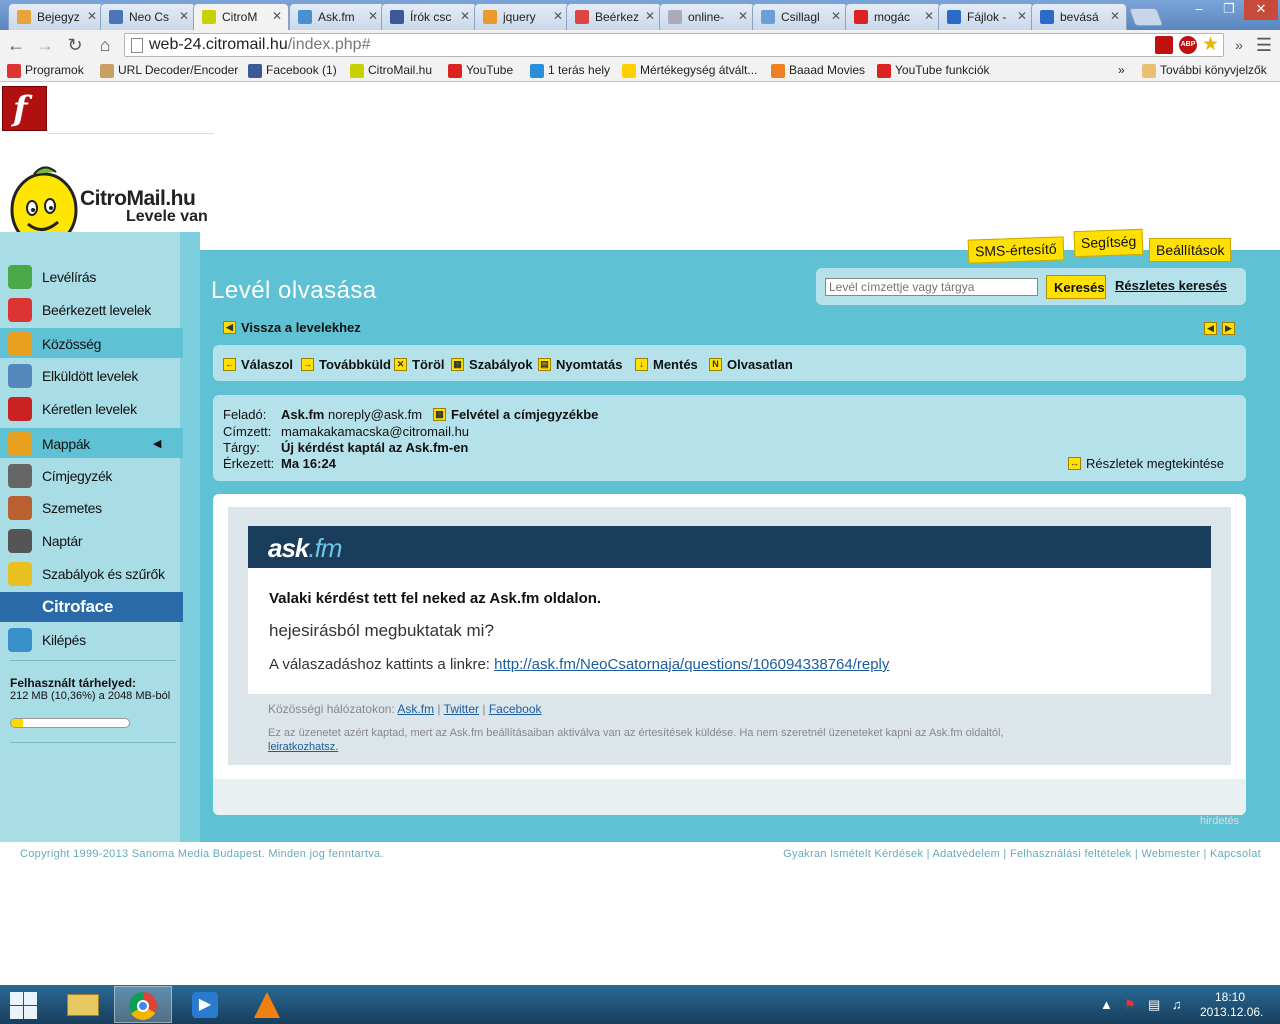 The image size is (1280, 1024). Describe the element at coordinates (91, 607) in the screenshot. I see `sidebar-item-citroface: Citroface` at that location.